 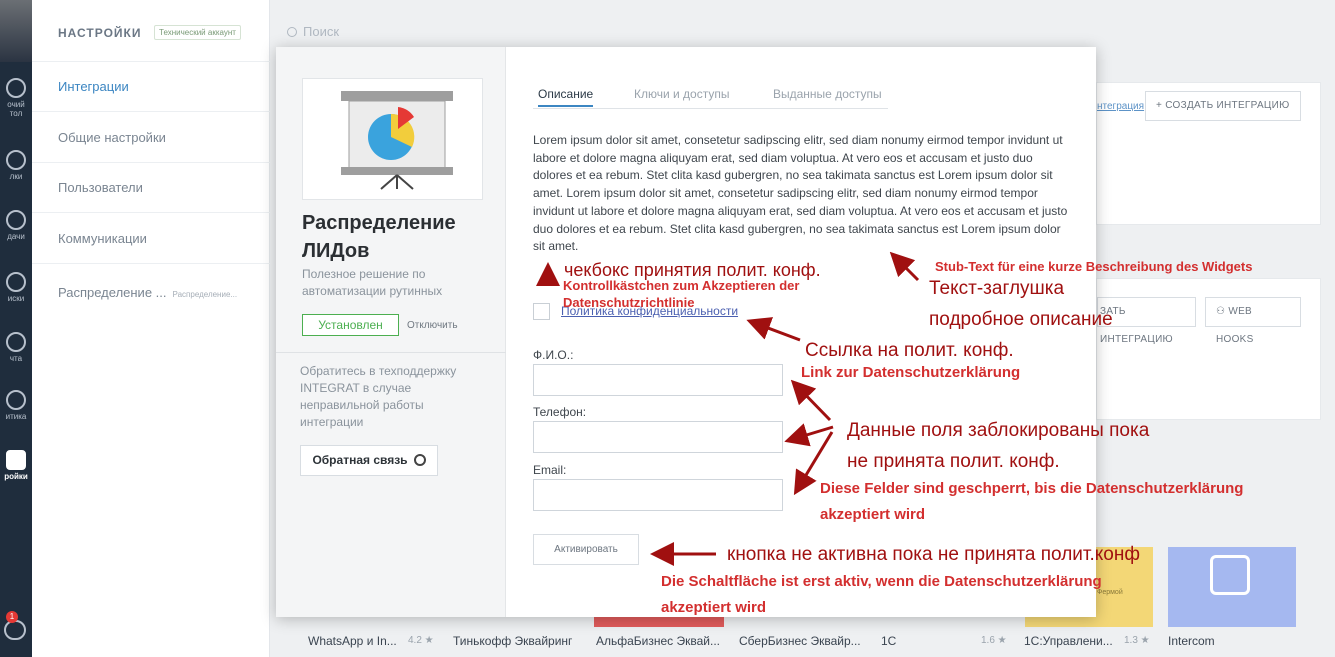 What do you see at coordinates (658, 495) in the screenshot?
I see `email-field` at bounding box center [658, 495].